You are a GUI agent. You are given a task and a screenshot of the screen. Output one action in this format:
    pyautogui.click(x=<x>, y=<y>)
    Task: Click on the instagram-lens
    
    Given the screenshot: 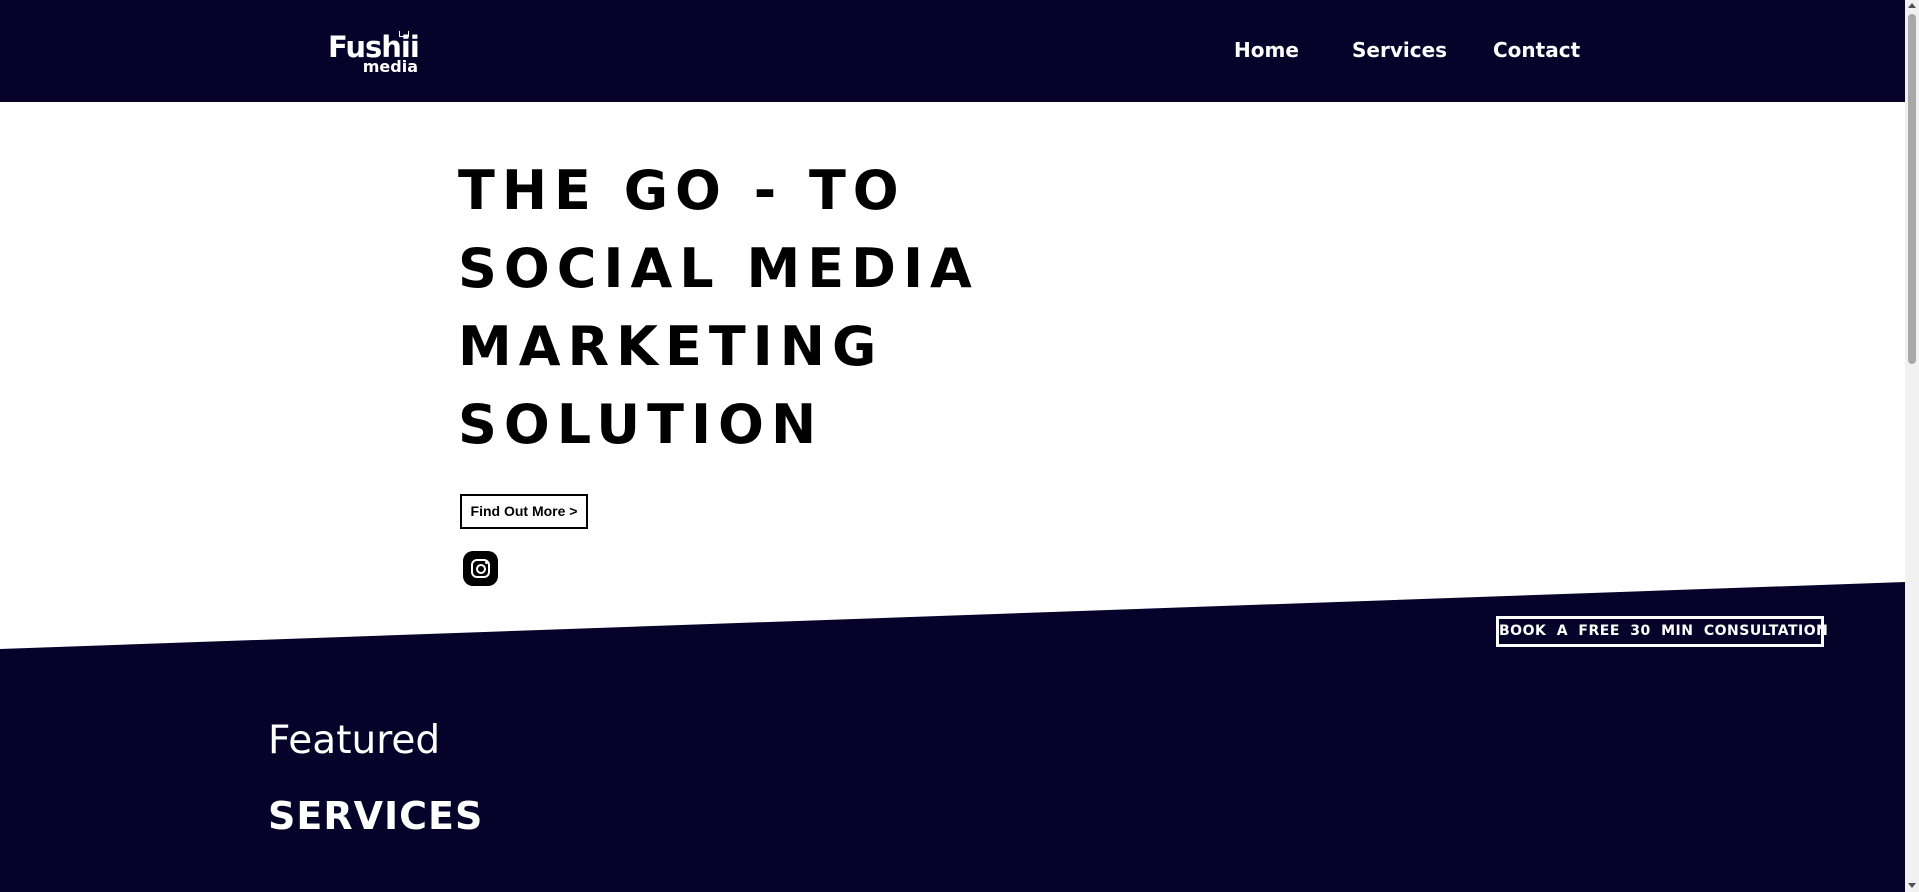 What is the action you would take?
    pyautogui.click(x=480, y=568)
    